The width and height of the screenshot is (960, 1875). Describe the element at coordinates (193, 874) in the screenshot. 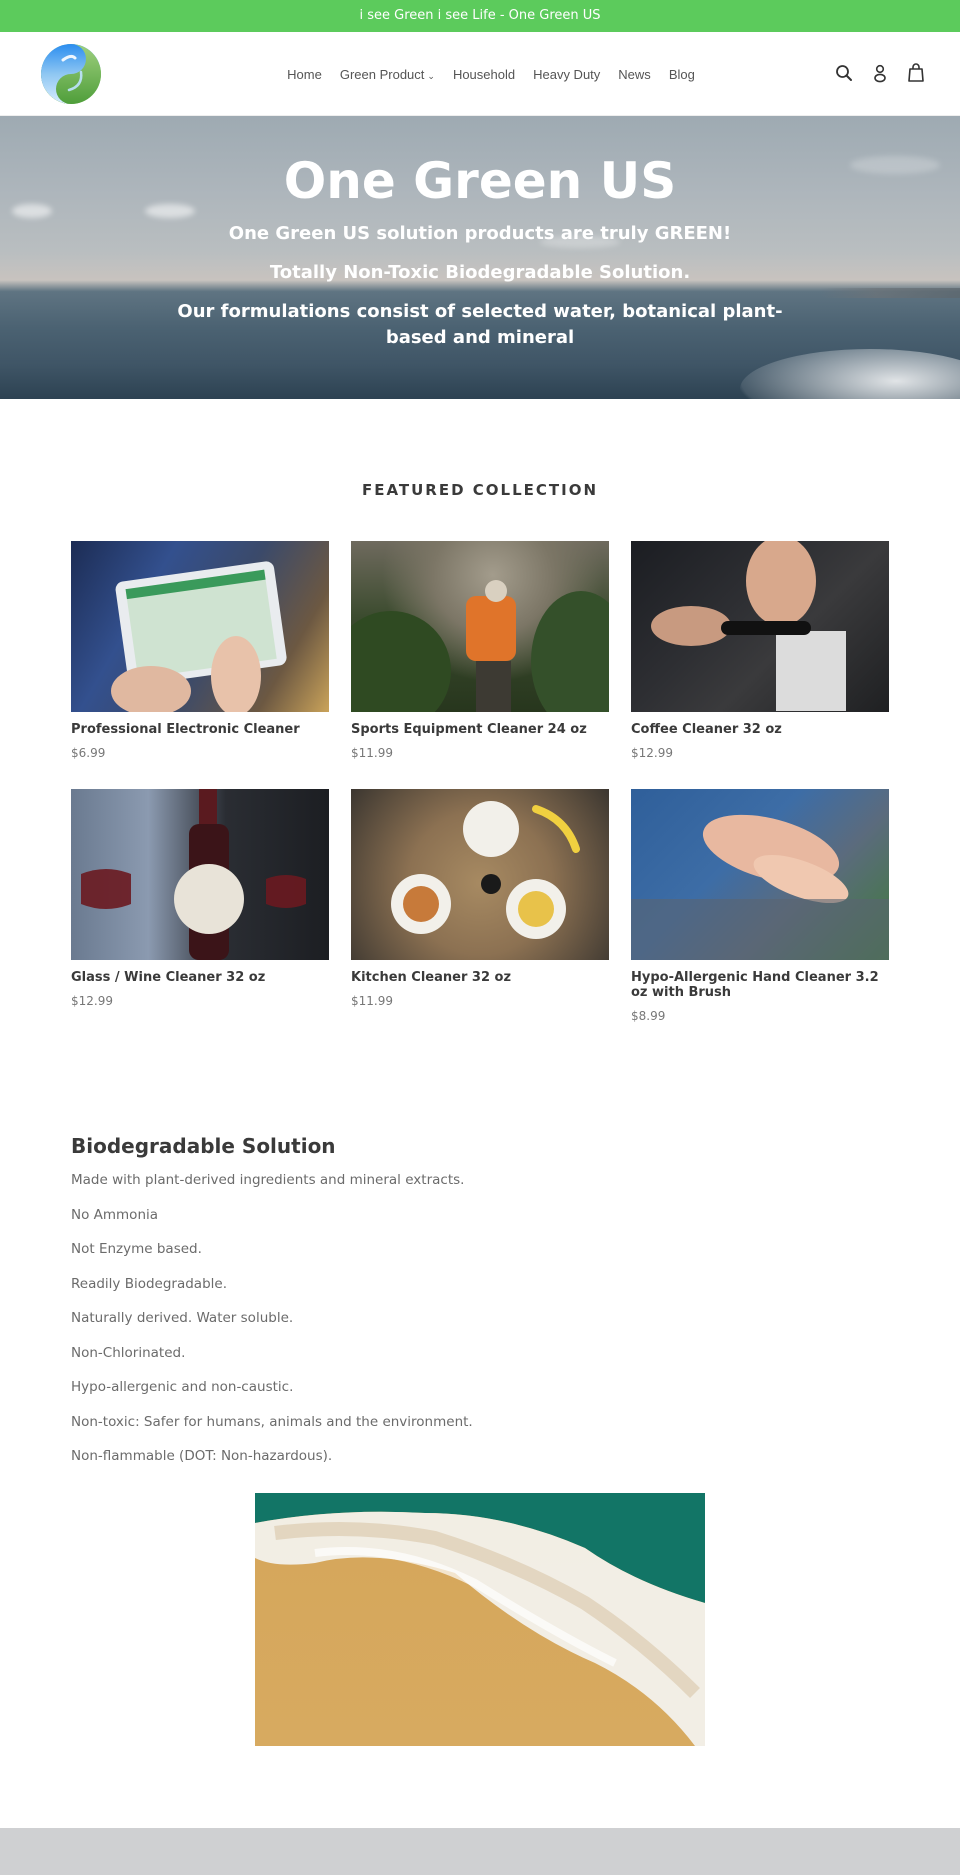

I see `wine-photo-icon` at that location.